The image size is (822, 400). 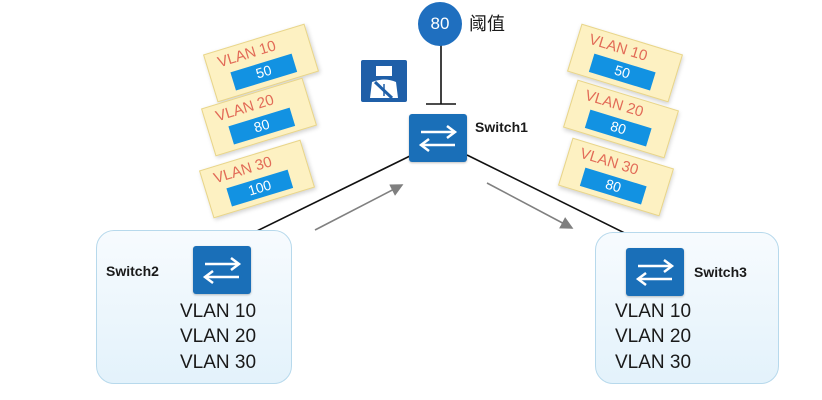 What do you see at coordinates (359, 207) in the screenshot?
I see `flow-arrow-to-switch1` at bounding box center [359, 207].